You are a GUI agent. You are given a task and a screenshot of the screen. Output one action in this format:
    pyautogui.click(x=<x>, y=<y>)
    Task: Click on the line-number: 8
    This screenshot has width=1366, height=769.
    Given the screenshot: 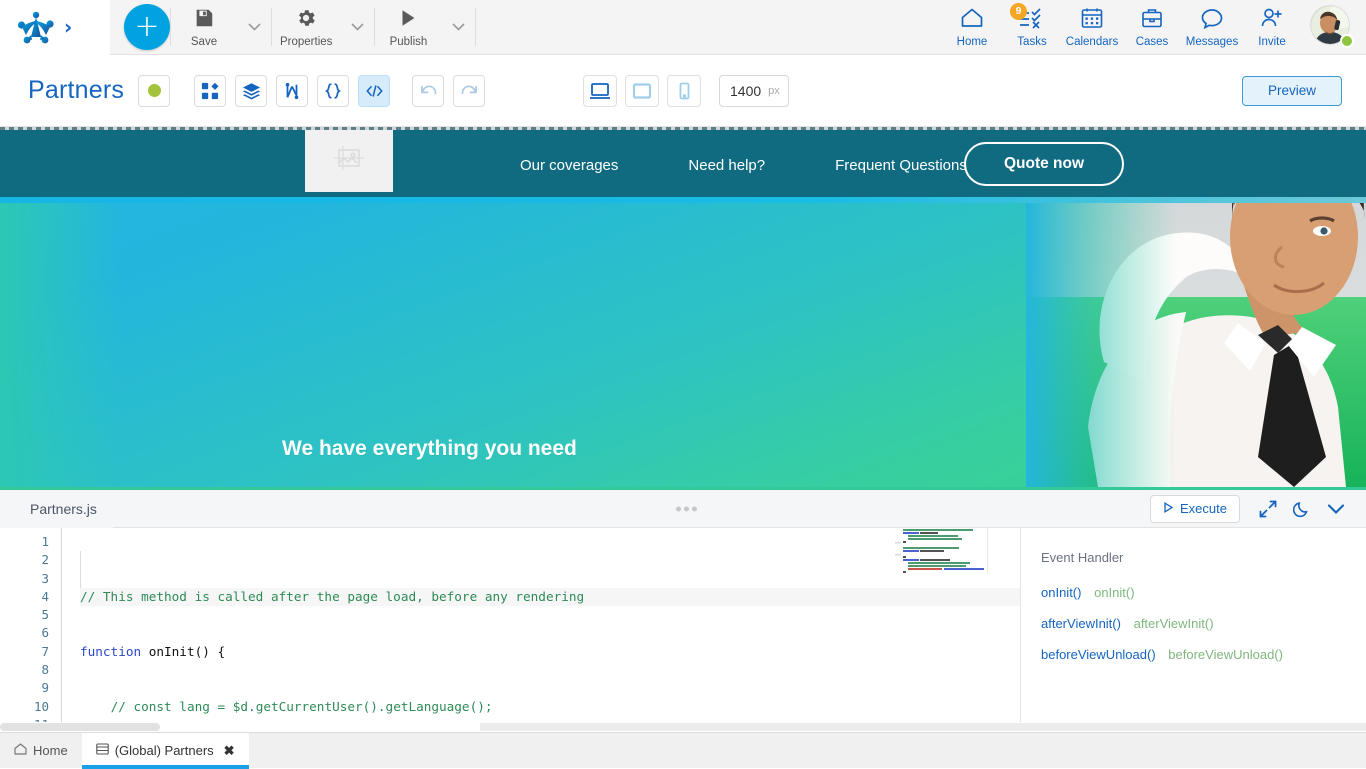 What is the action you would take?
    pyautogui.click(x=30, y=670)
    